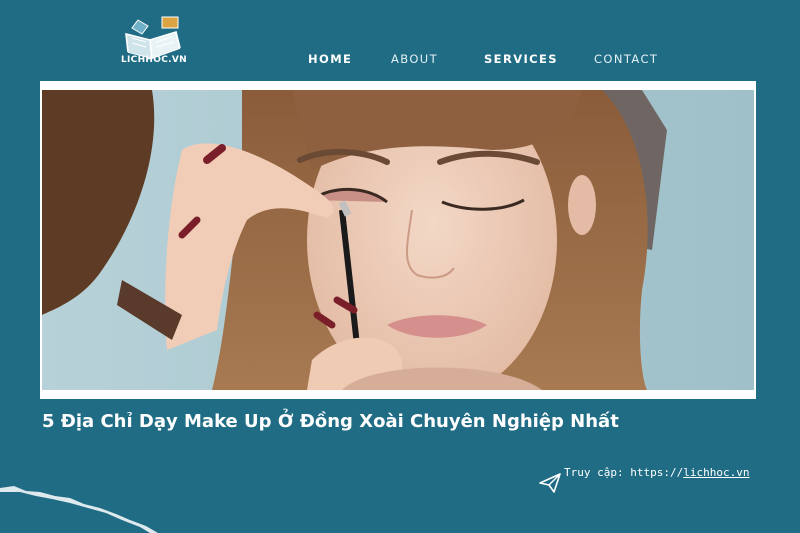  I want to click on main-nav: HOME ABOUT SERVICES CONTACT, so click(400, 60).